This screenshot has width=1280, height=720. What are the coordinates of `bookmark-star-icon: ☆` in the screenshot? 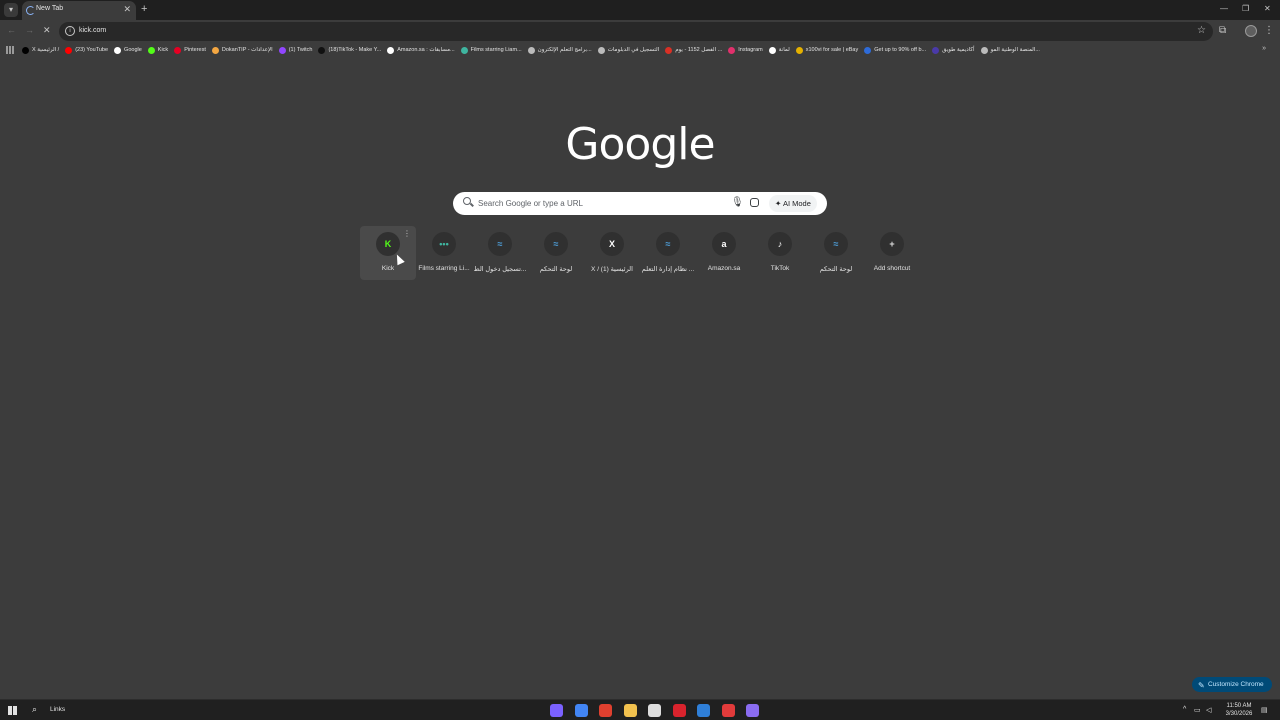 It's located at (1201, 30).